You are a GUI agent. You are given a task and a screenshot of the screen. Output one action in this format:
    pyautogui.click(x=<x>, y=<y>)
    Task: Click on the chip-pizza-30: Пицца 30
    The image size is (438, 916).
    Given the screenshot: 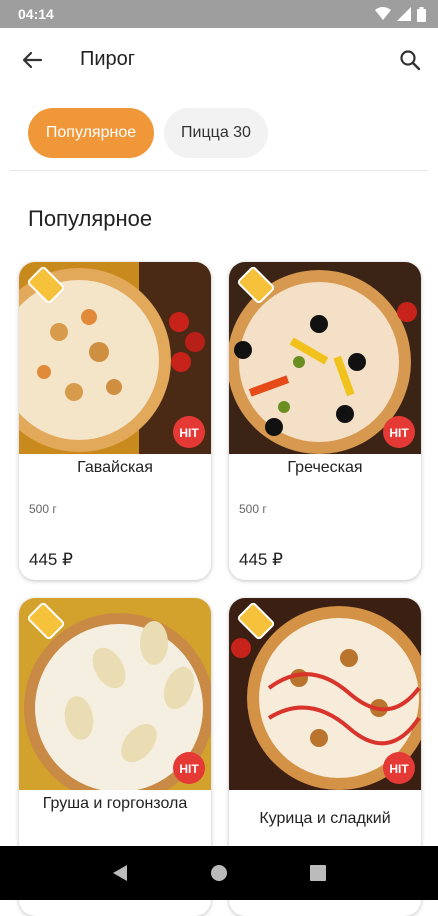 What is the action you would take?
    pyautogui.click(x=216, y=133)
    